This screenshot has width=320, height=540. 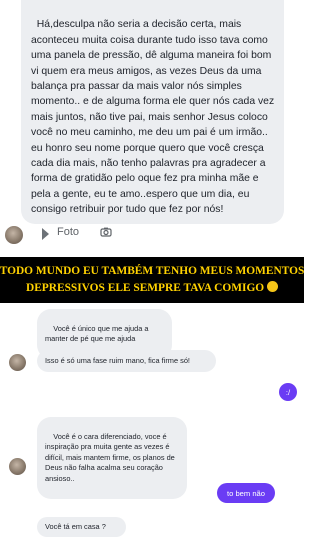 I want to click on message-bubble-sent: :/, so click(x=288, y=392).